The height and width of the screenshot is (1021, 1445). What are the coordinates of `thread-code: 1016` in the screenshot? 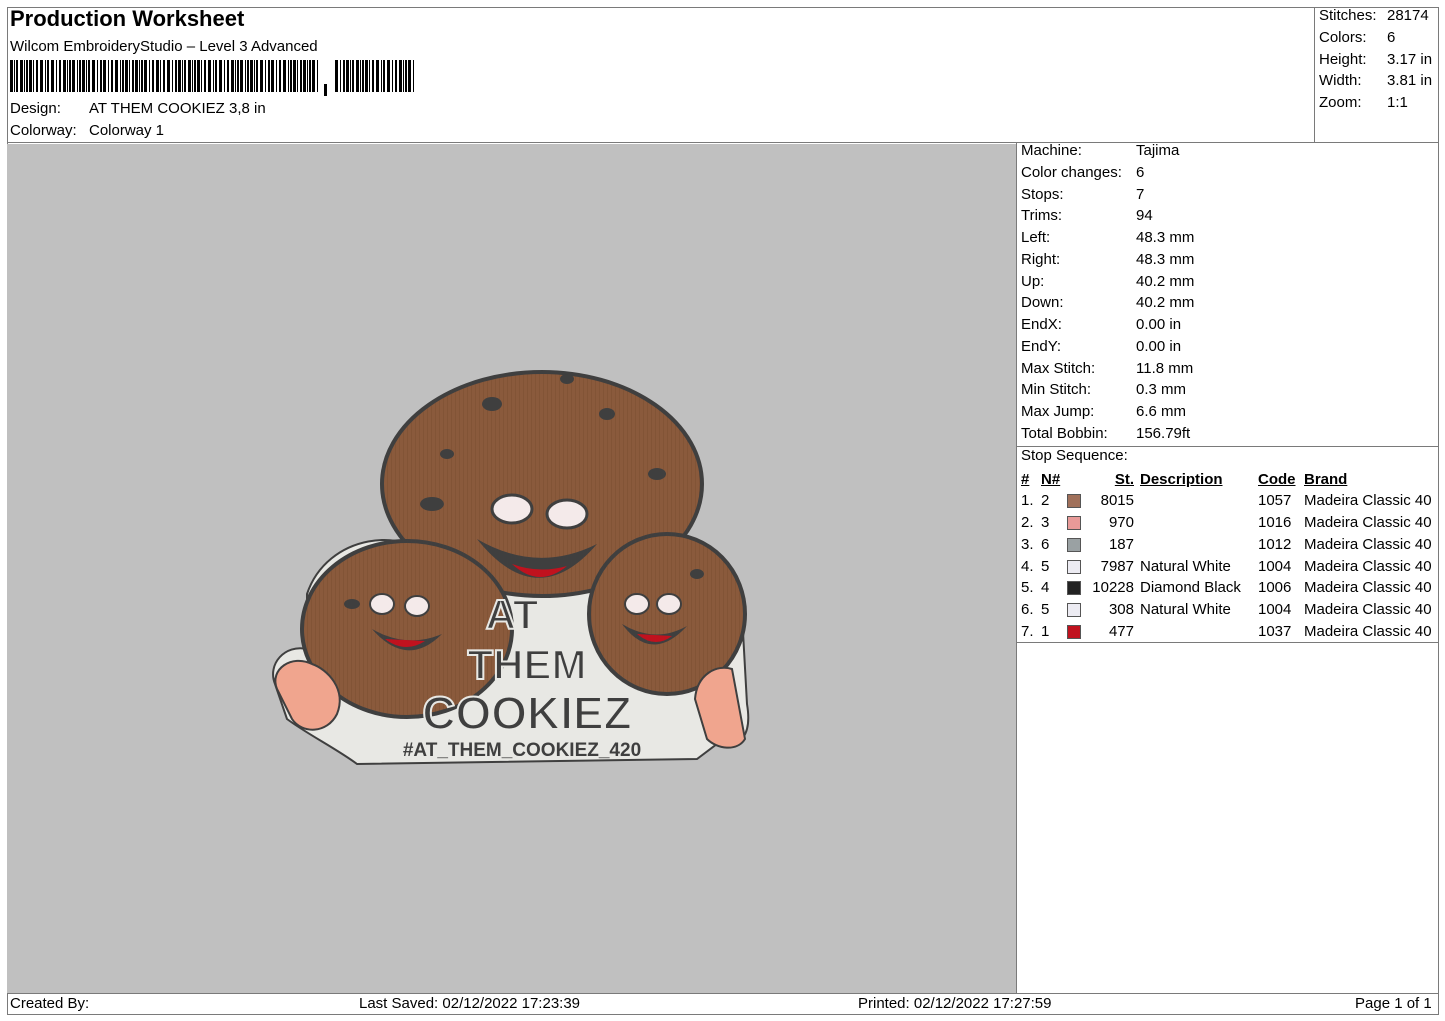 It's located at (1275, 523).